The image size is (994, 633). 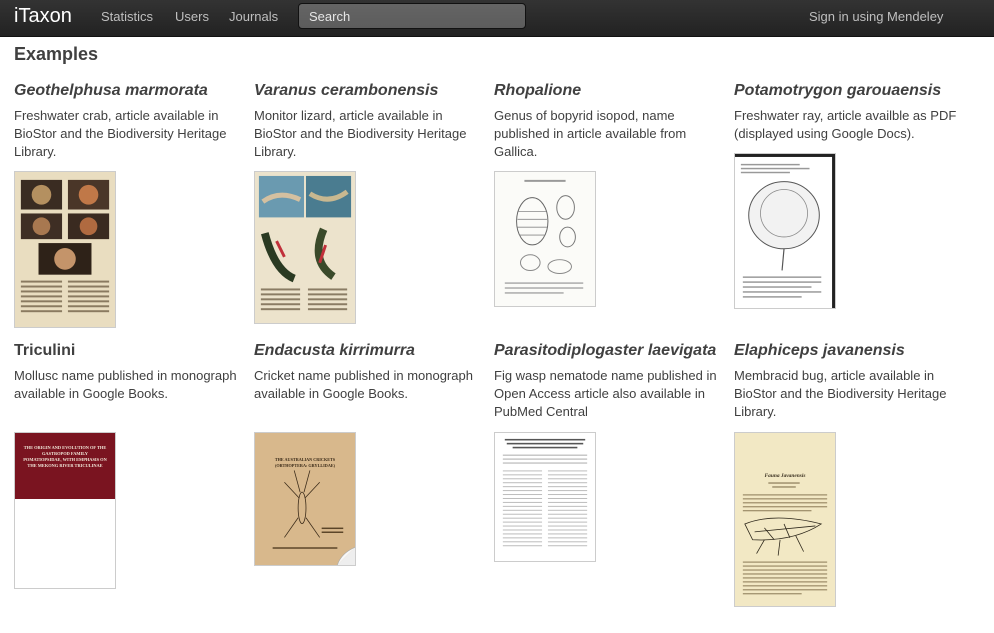 I want to click on nav-users: Users, so click(x=192, y=16).